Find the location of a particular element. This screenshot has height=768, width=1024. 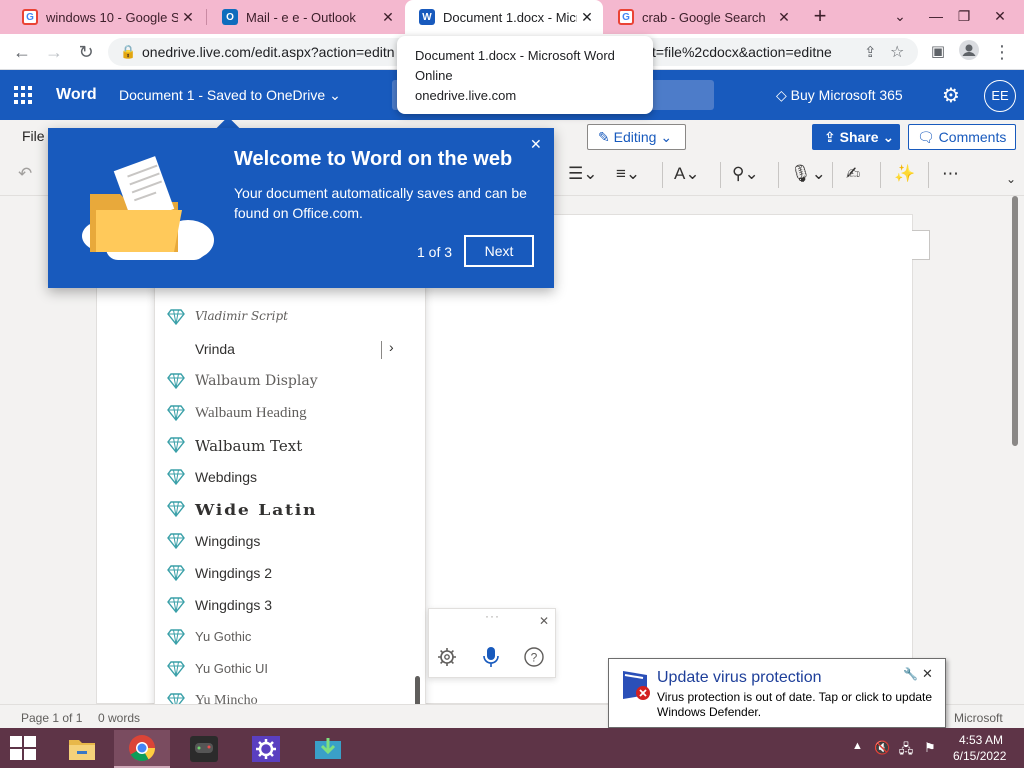

callout-step-counter: 1 of 3 is located at coordinates (435, 252).